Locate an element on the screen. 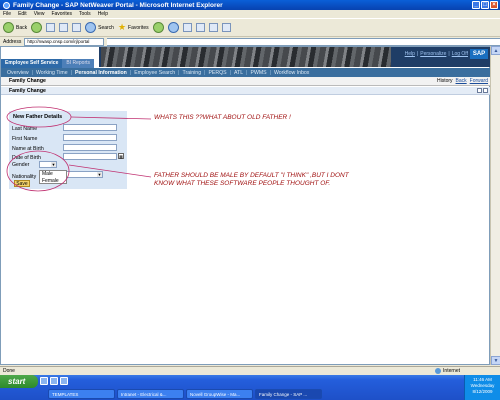 Image resolution: width=500 pixels, height=400 pixels. print-icon is located at coordinates (200, 27).